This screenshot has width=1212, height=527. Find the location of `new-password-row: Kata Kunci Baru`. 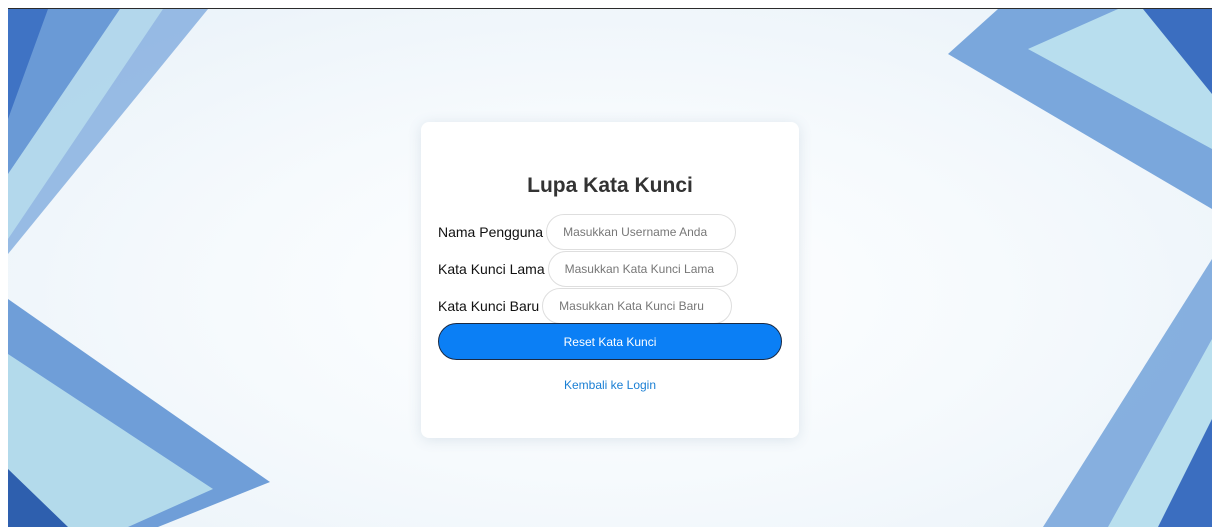

new-password-row: Kata Kunci Baru is located at coordinates (585, 306).